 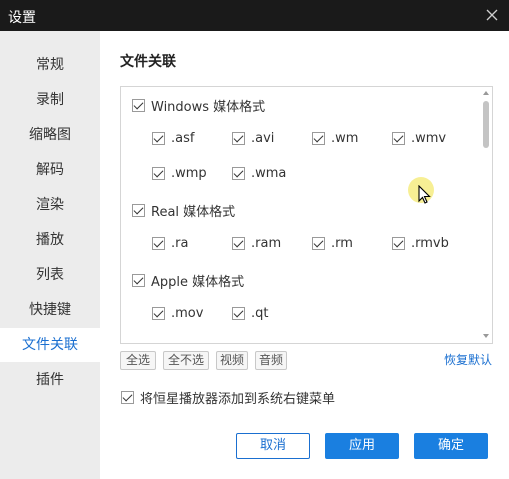 I want to click on context-menu-label: 将恒星播放器添加到系统右键菜单, so click(x=238, y=399).